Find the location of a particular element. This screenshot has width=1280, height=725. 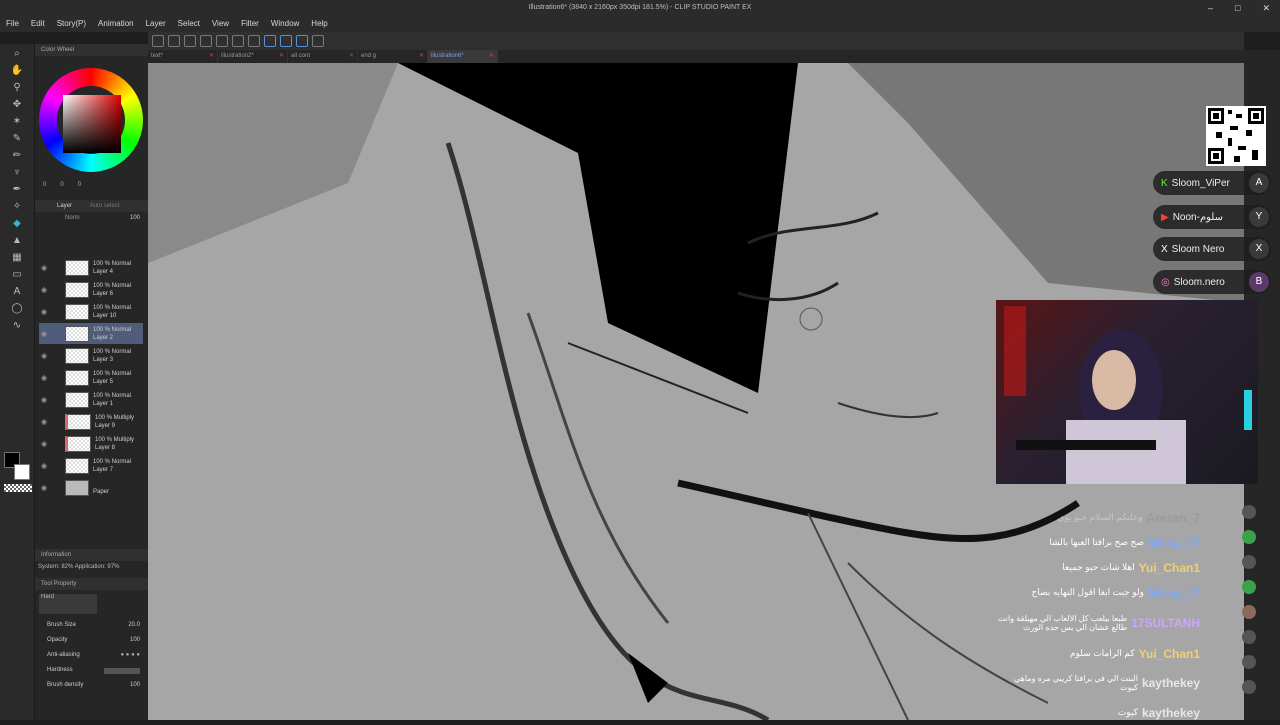

qr-code is located at coordinates (1236, 136).